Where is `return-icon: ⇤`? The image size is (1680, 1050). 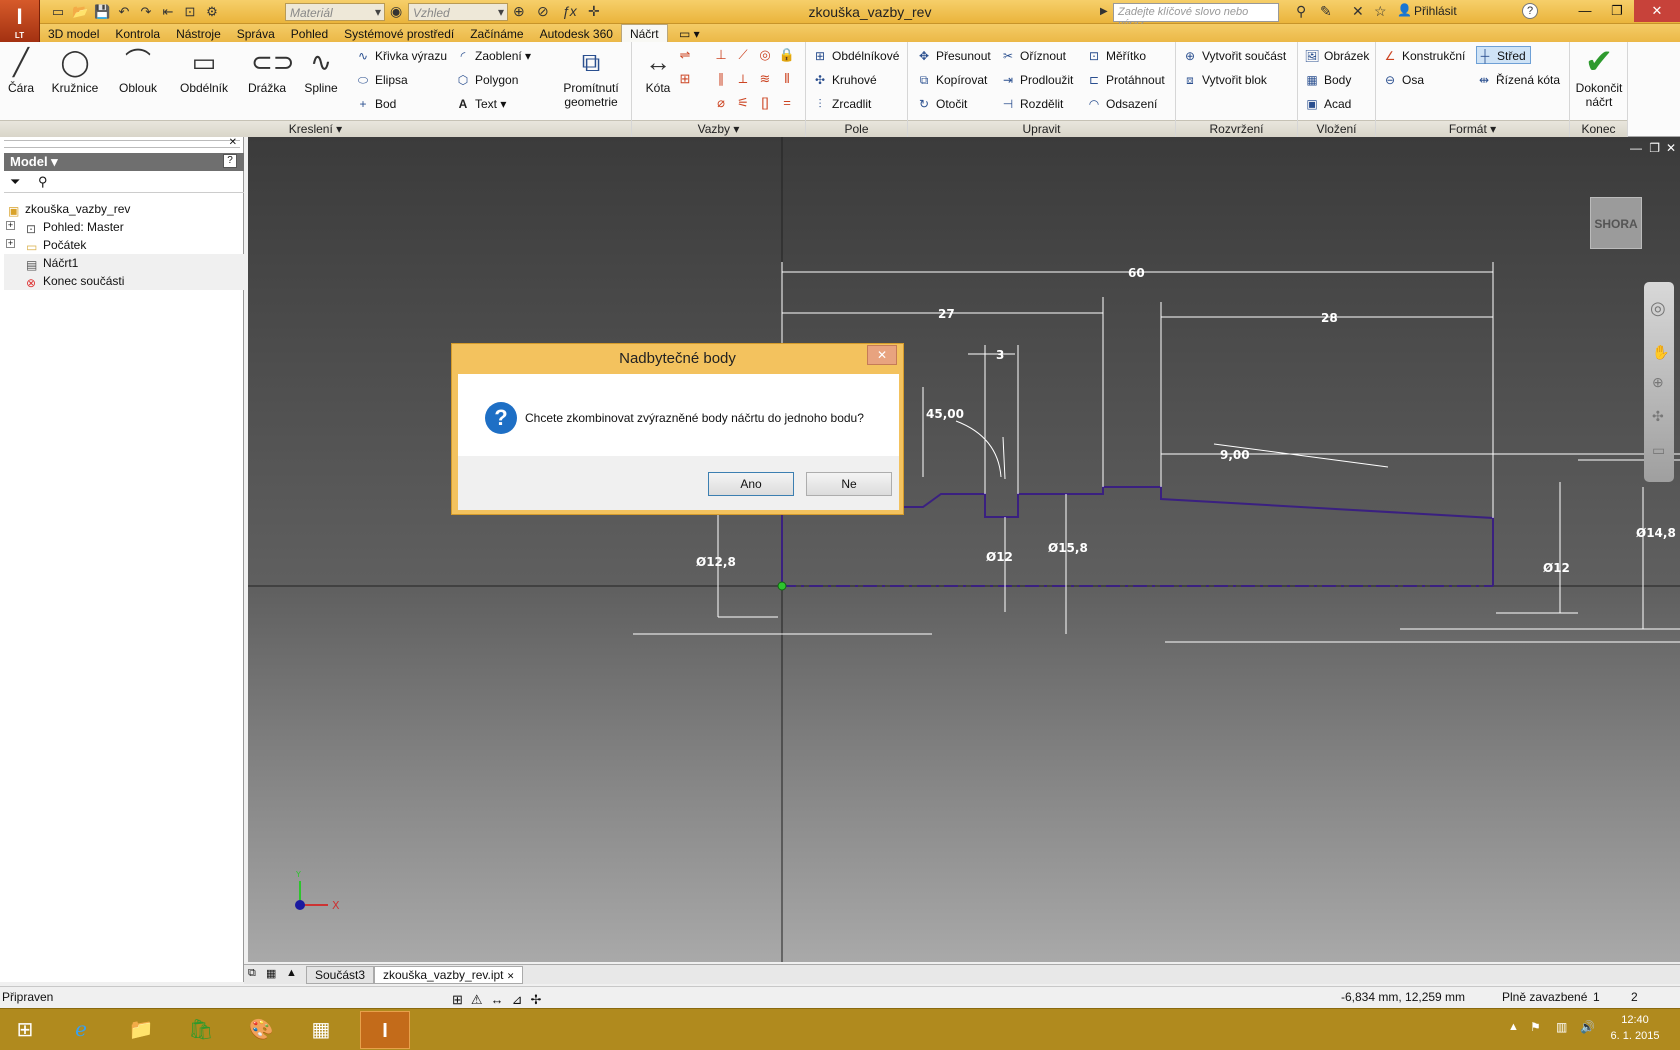
return-icon: ⇤ is located at coordinates (168, 12).